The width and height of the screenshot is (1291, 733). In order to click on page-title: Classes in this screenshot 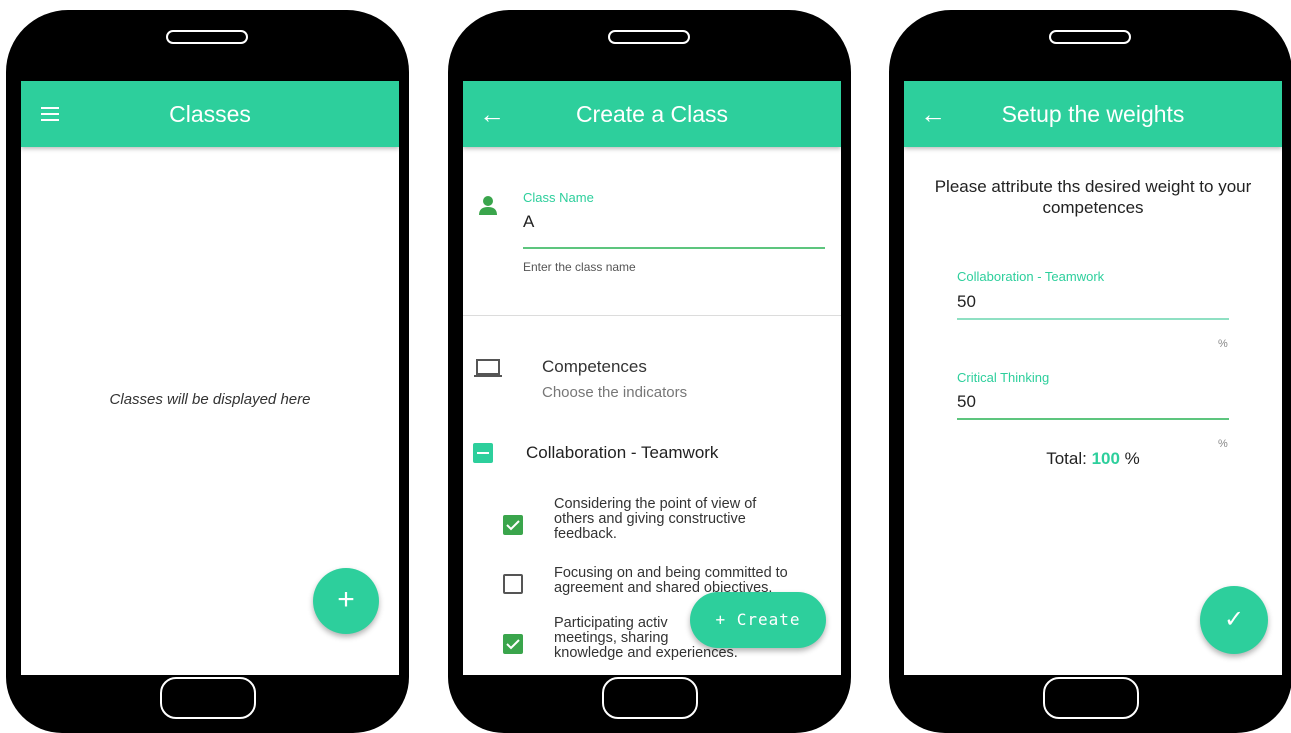, I will do `click(210, 114)`.